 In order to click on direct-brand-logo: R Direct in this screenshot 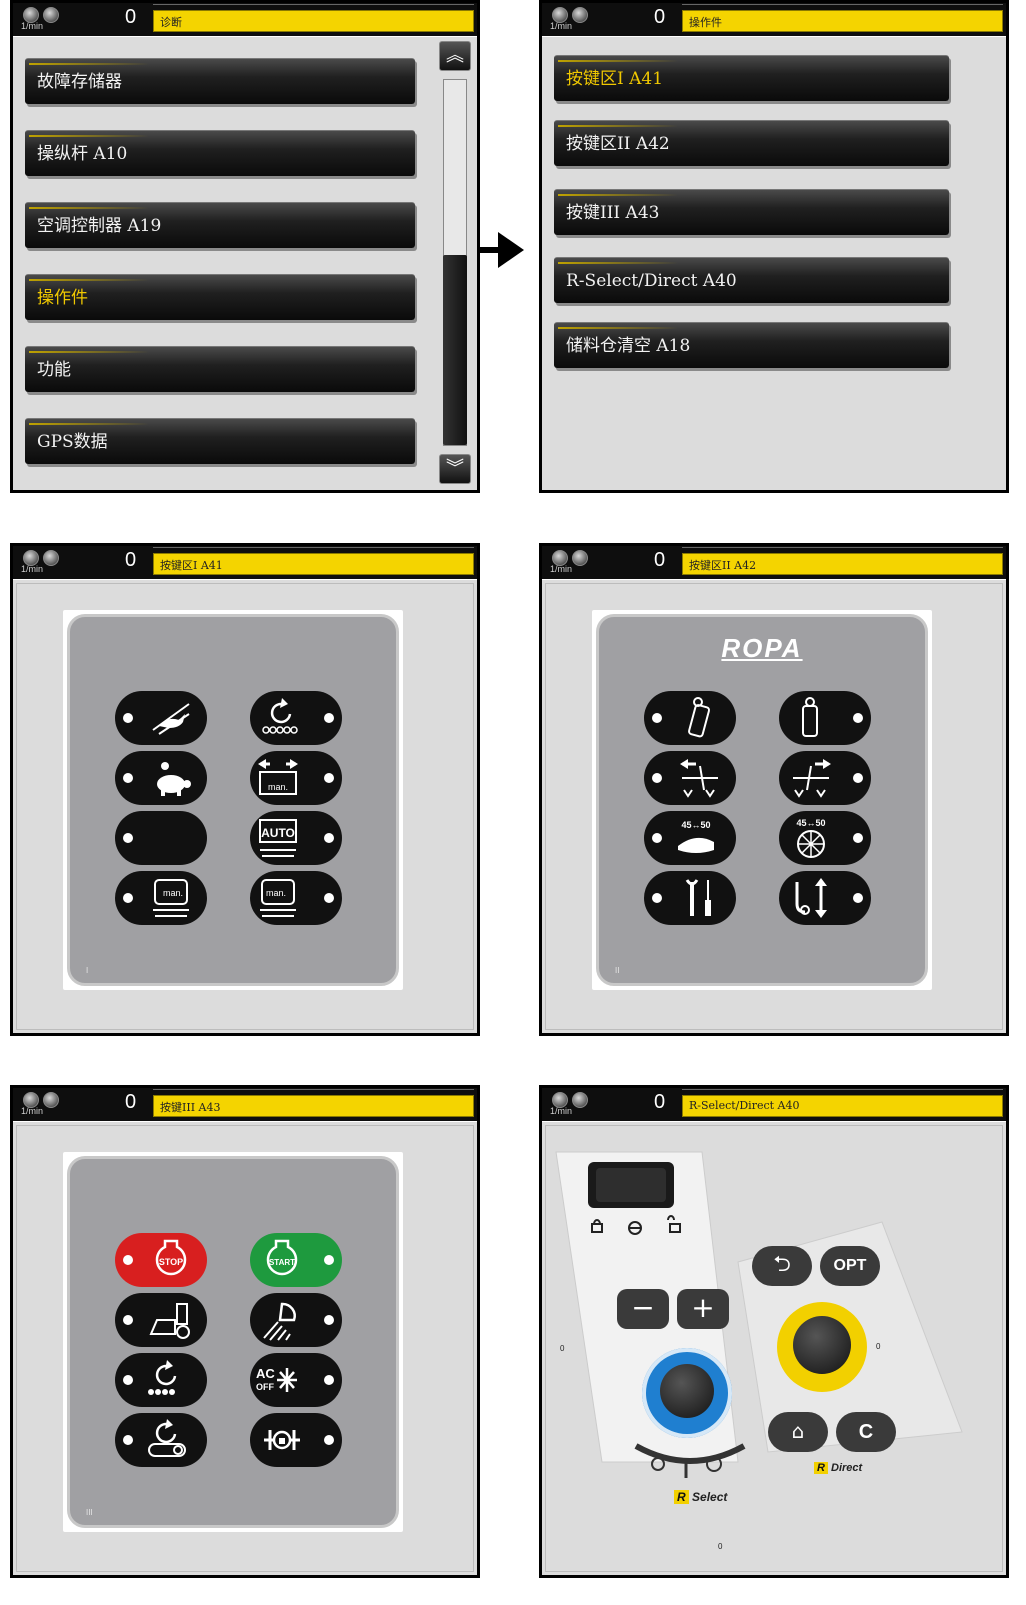, I will do `click(838, 1468)`.